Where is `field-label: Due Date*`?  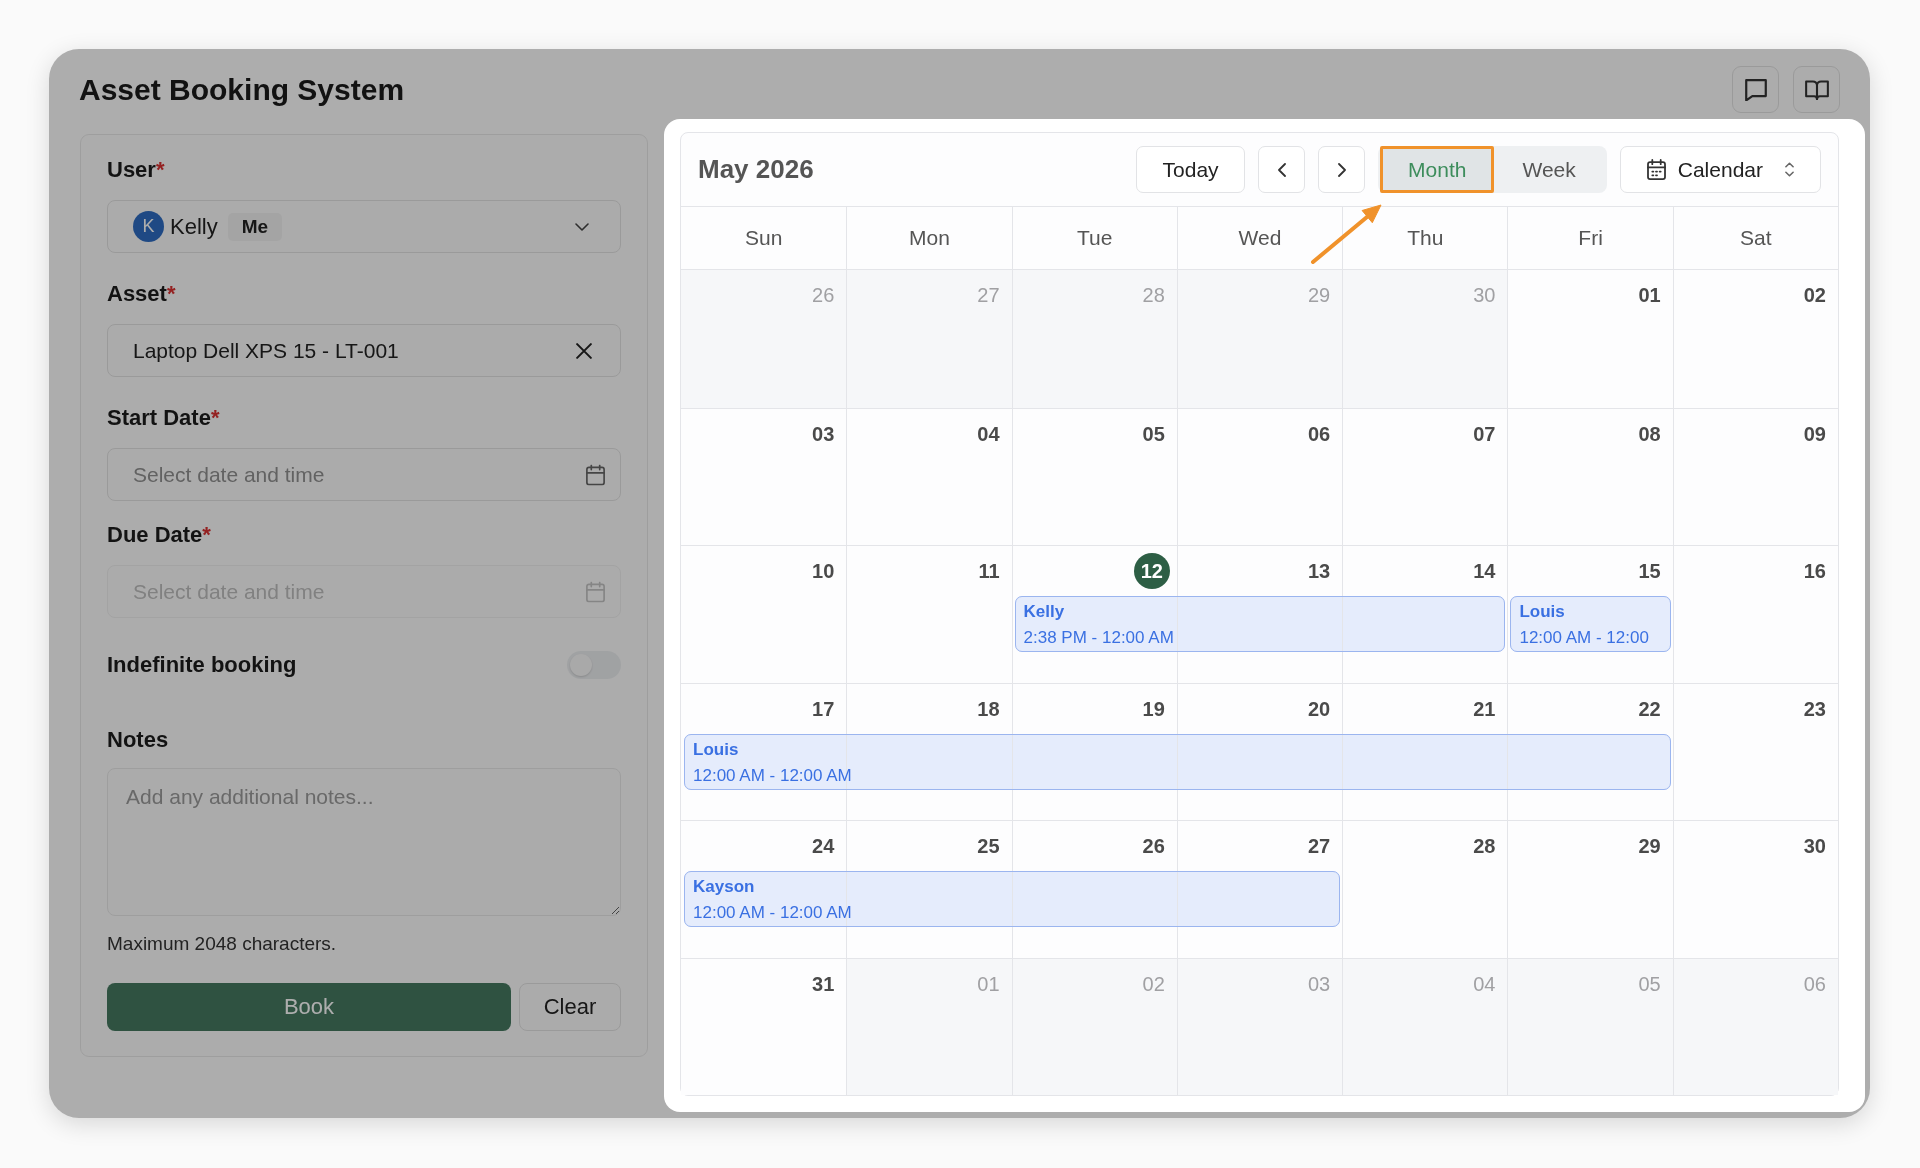 field-label: Due Date* is located at coordinates (159, 535).